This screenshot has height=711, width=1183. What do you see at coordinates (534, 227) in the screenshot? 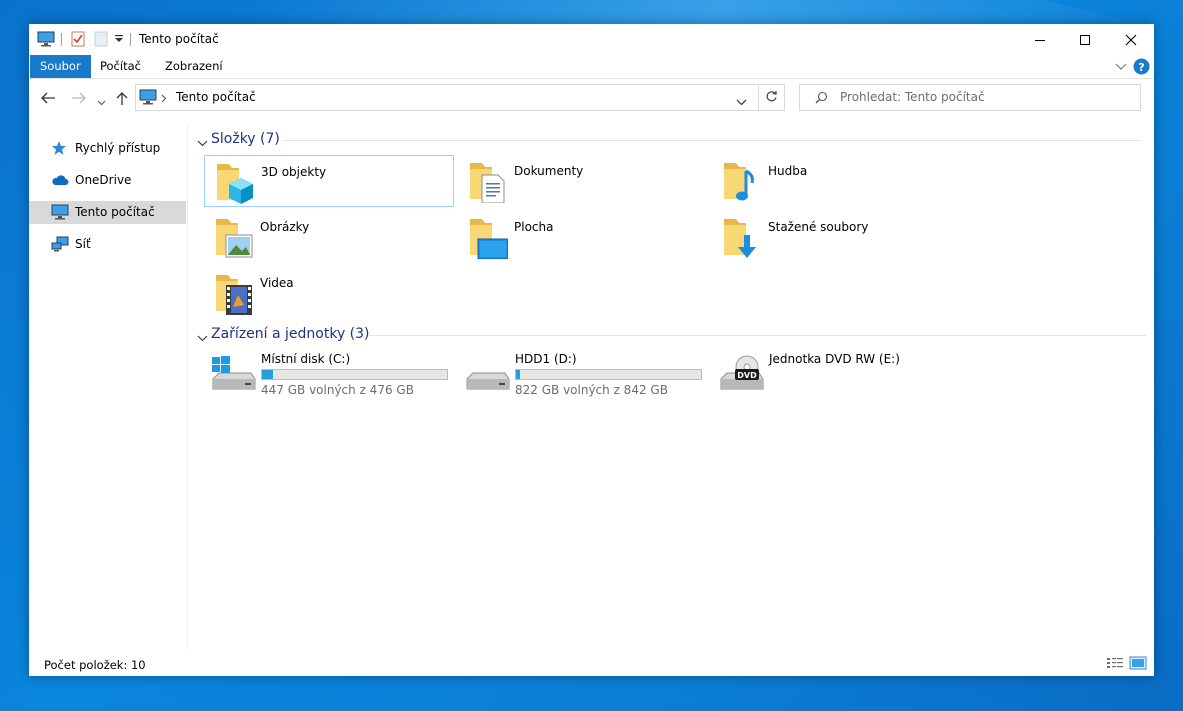
I see `folder-label: Plocha` at bounding box center [534, 227].